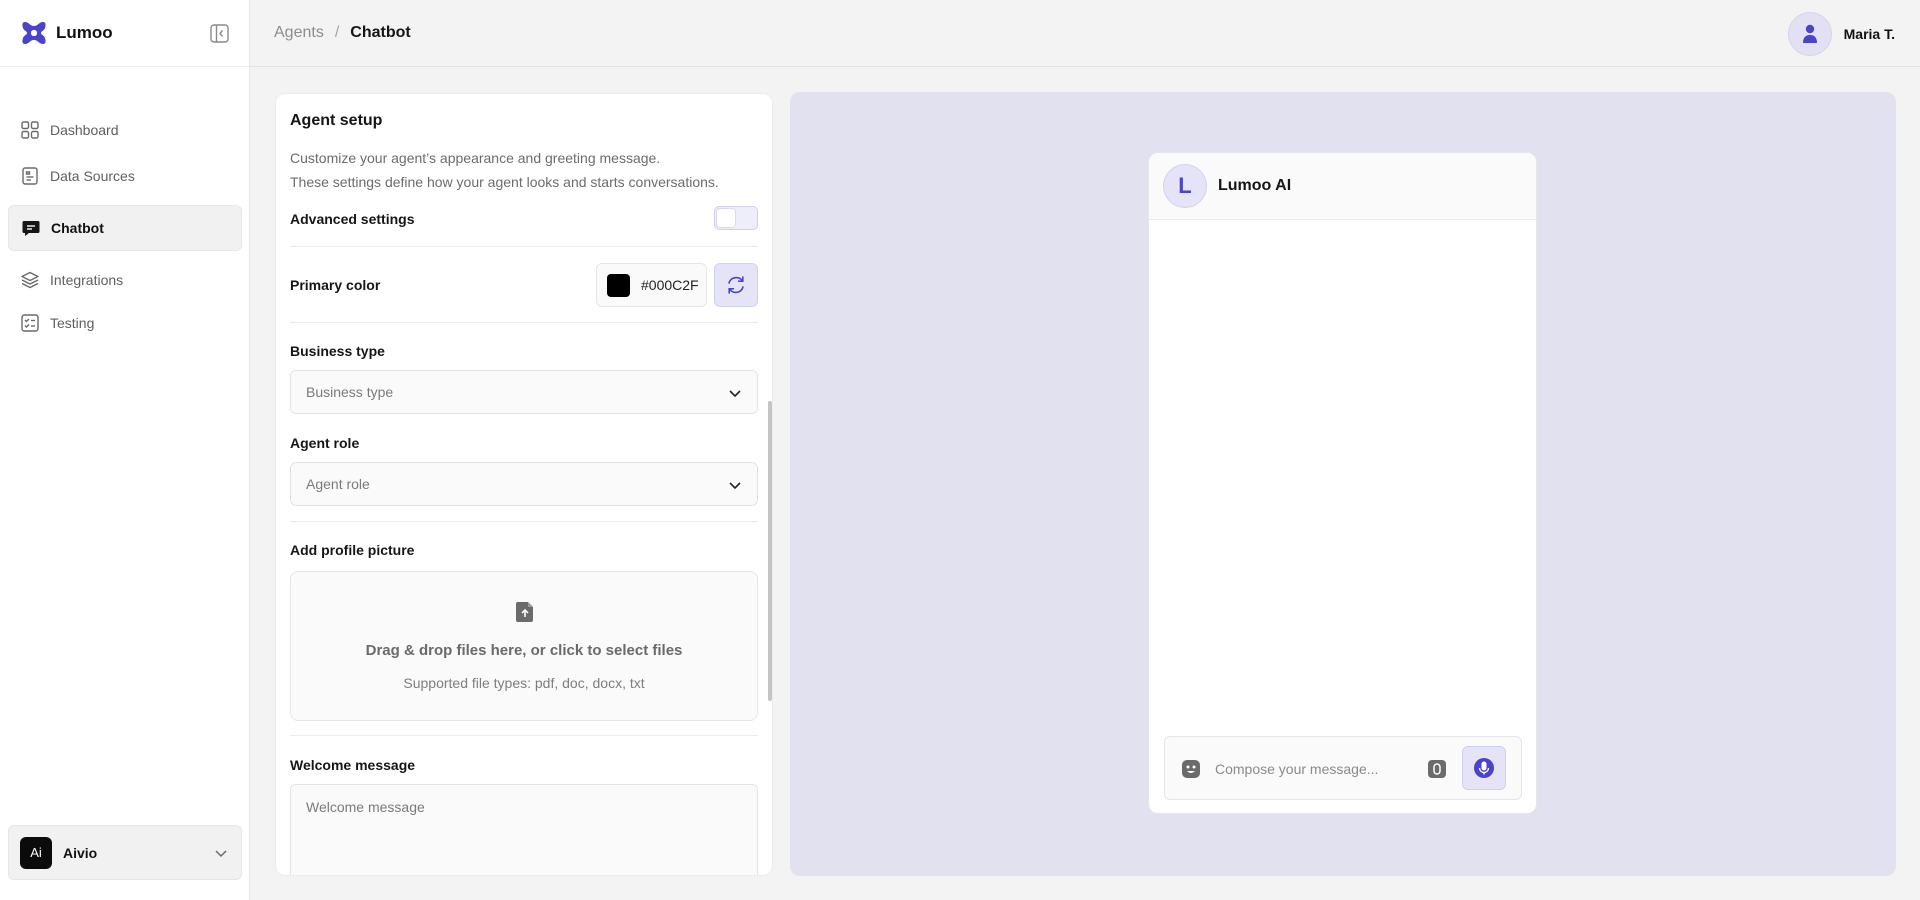 This screenshot has width=1920, height=900. Describe the element at coordinates (618, 285) in the screenshot. I see `color-swatch` at that location.